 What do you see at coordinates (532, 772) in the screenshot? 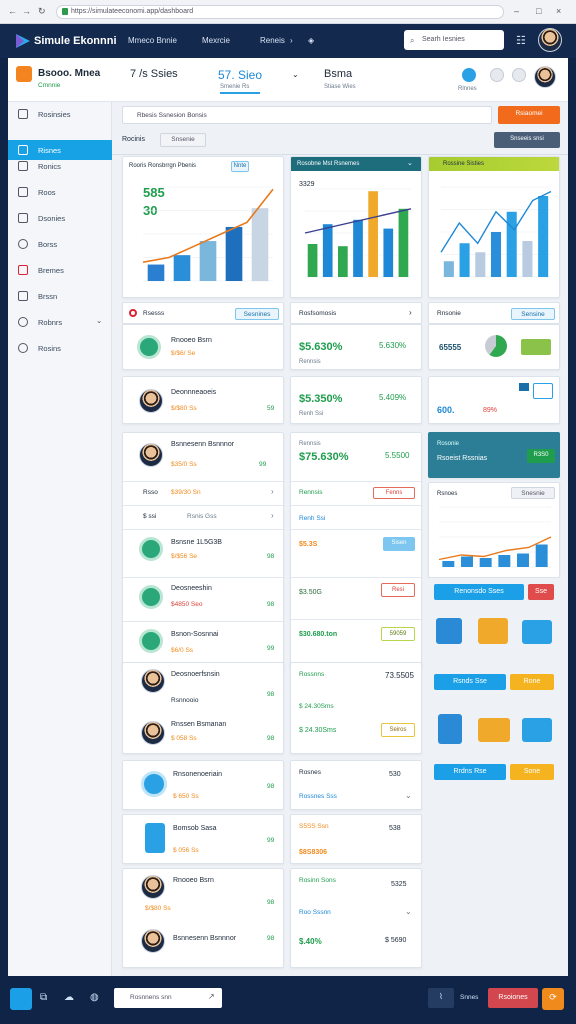
I see `action-button-6: Sone` at bounding box center [532, 772].